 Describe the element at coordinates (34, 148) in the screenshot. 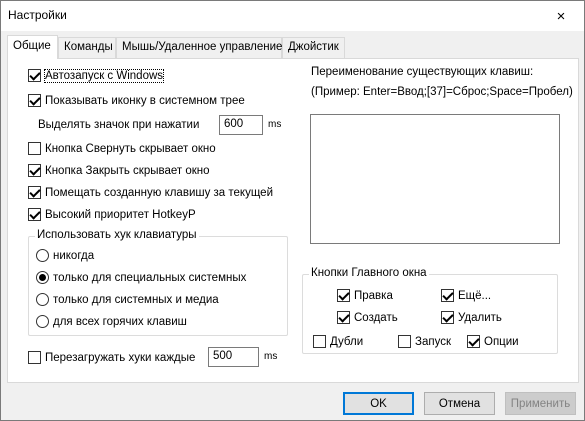

I see `minimize-hides-check` at that location.